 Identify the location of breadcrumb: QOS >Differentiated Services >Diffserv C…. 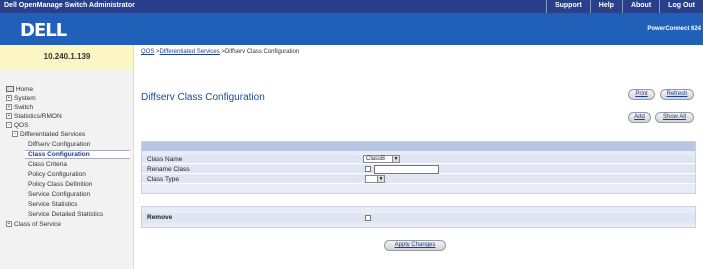
(220, 52).